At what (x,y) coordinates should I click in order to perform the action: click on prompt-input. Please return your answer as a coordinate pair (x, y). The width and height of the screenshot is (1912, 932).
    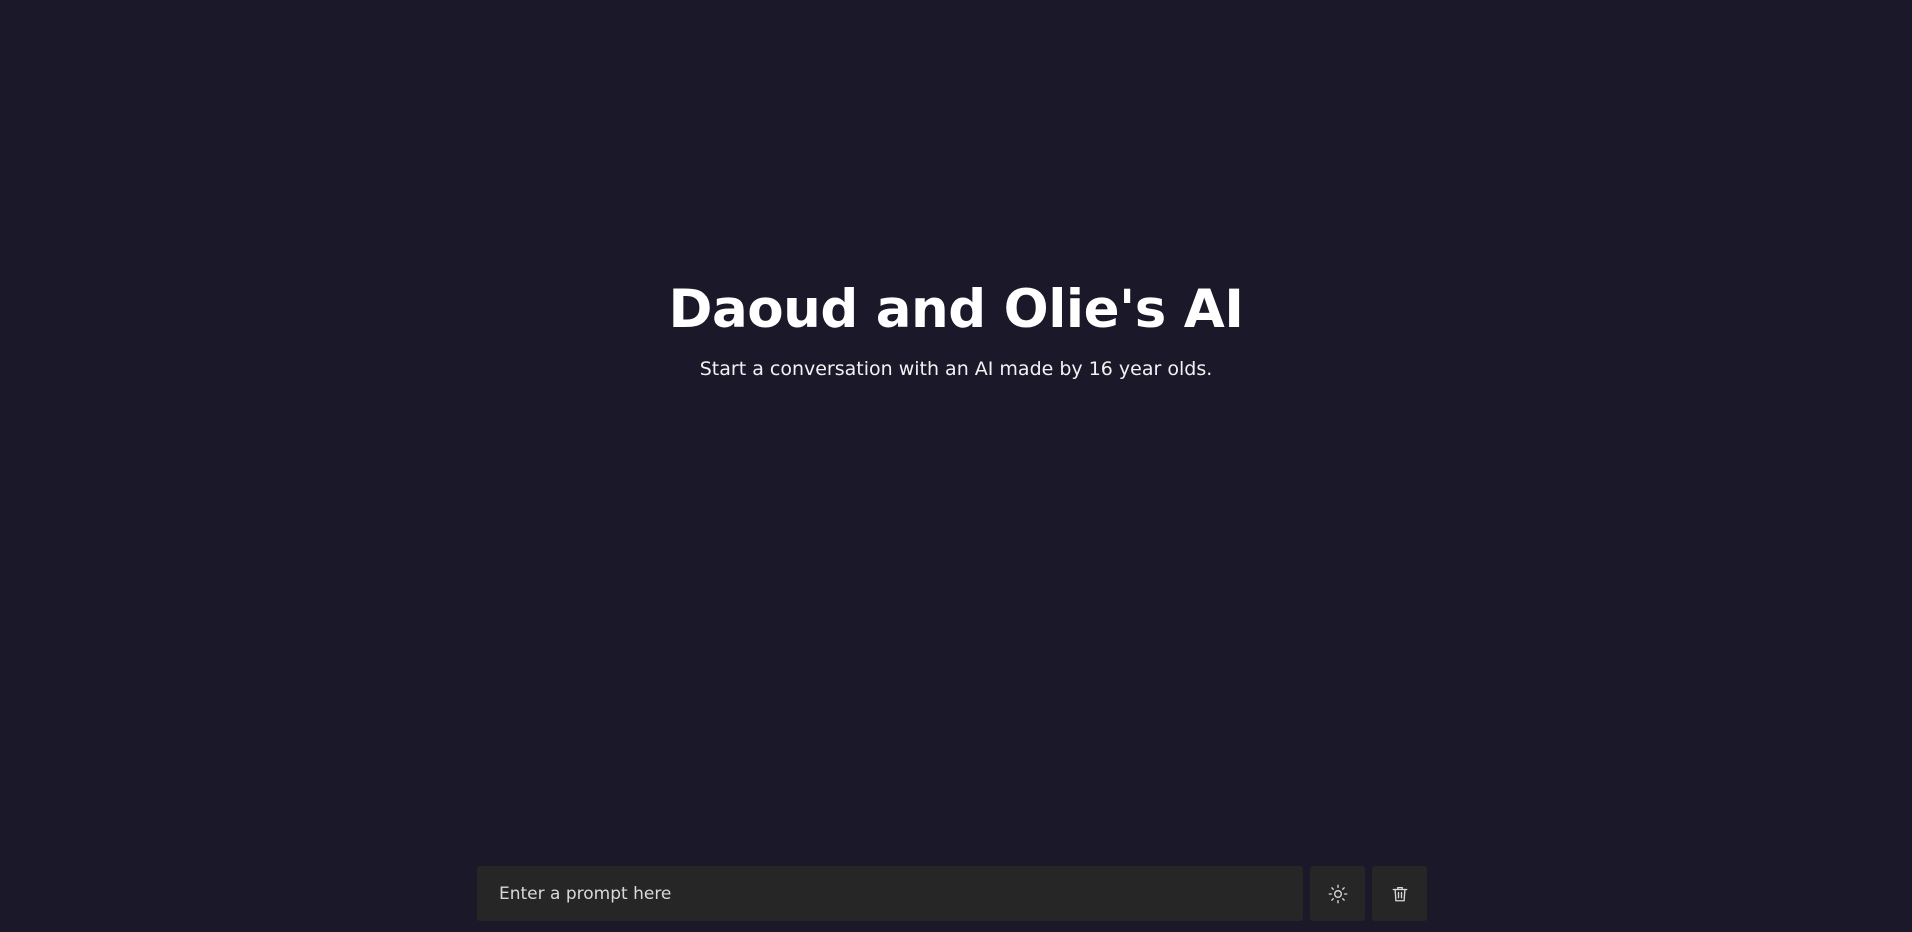
    Looking at the image, I should click on (890, 893).